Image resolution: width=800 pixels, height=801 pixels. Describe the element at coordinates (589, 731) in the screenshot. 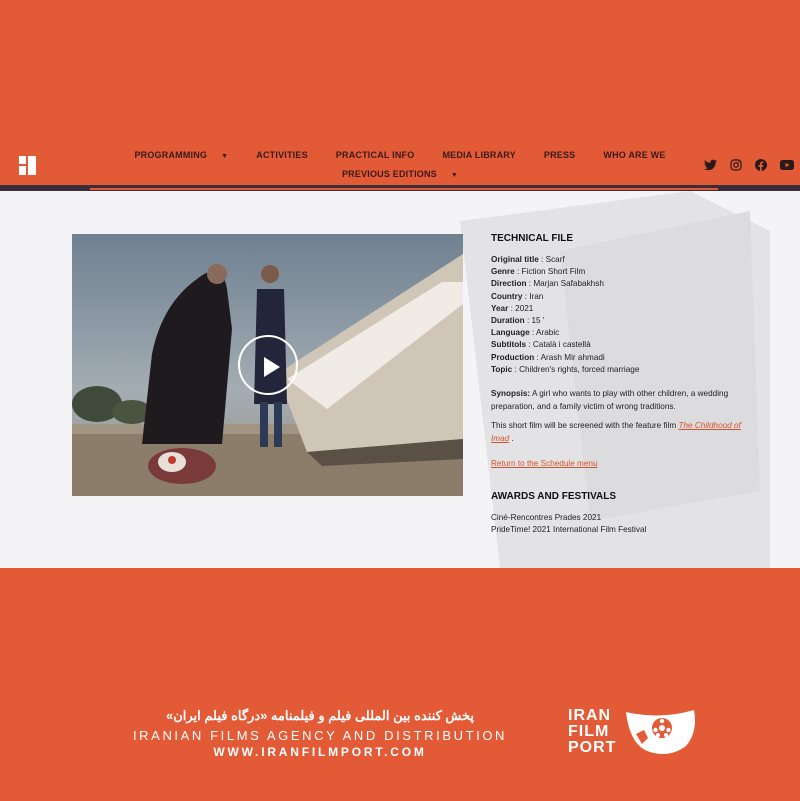

I see `brand-word: FILM` at that location.